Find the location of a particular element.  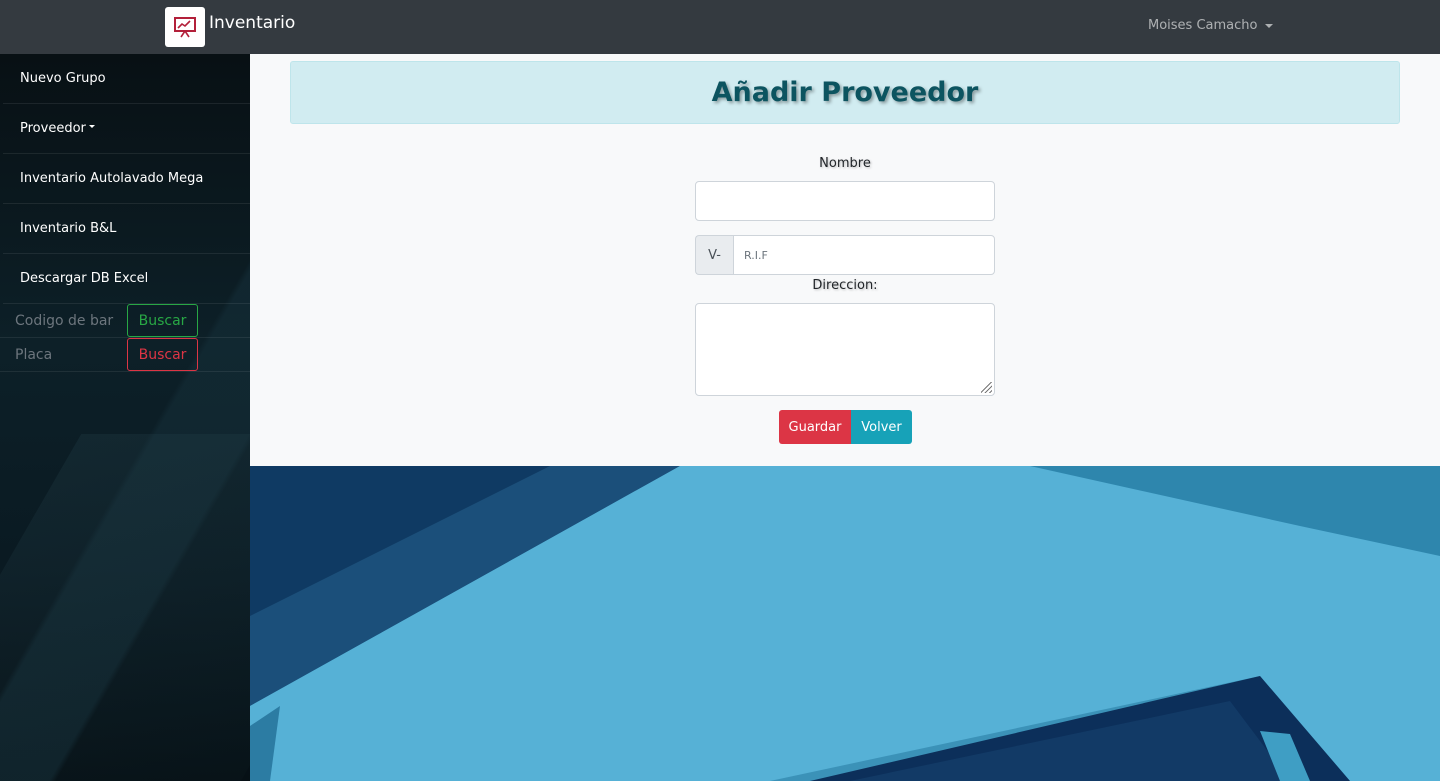

sidebar-item-inventario-bl: Inventario B&L is located at coordinates (126, 229).